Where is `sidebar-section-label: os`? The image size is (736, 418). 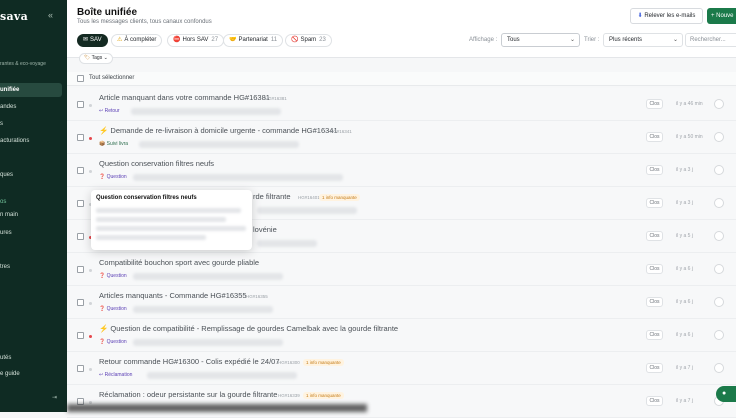
sidebar-section-label: os is located at coordinates (3, 202).